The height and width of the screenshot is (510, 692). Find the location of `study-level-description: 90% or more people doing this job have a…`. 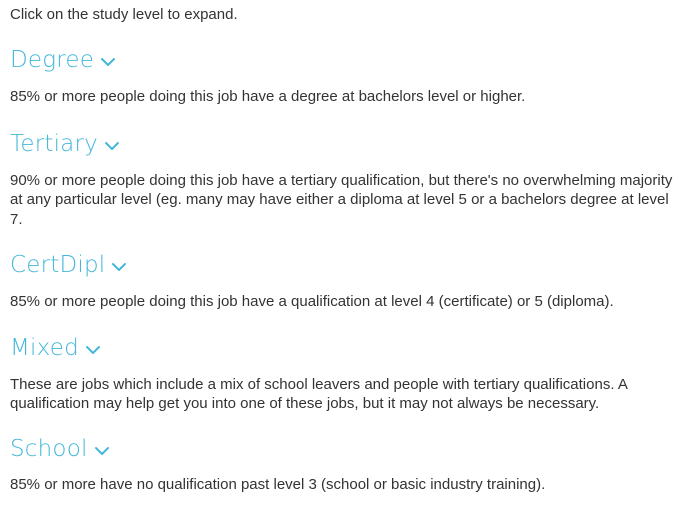

study-level-description: 90% or more people doing this job have a… is located at coordinates (341, 199).